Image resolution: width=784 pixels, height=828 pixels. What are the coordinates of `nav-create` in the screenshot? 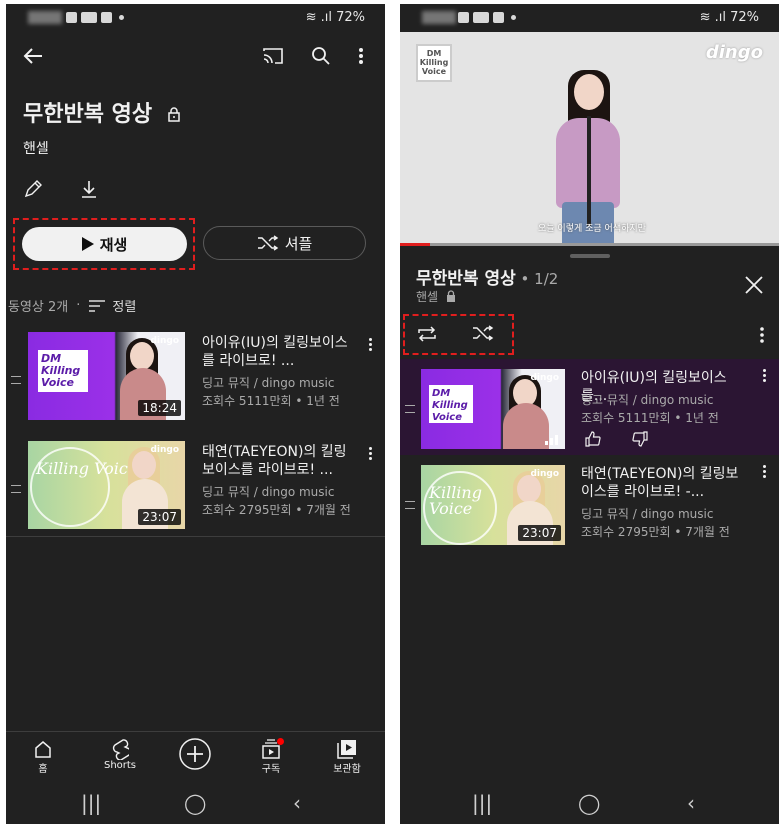 It's located at (195, 754).